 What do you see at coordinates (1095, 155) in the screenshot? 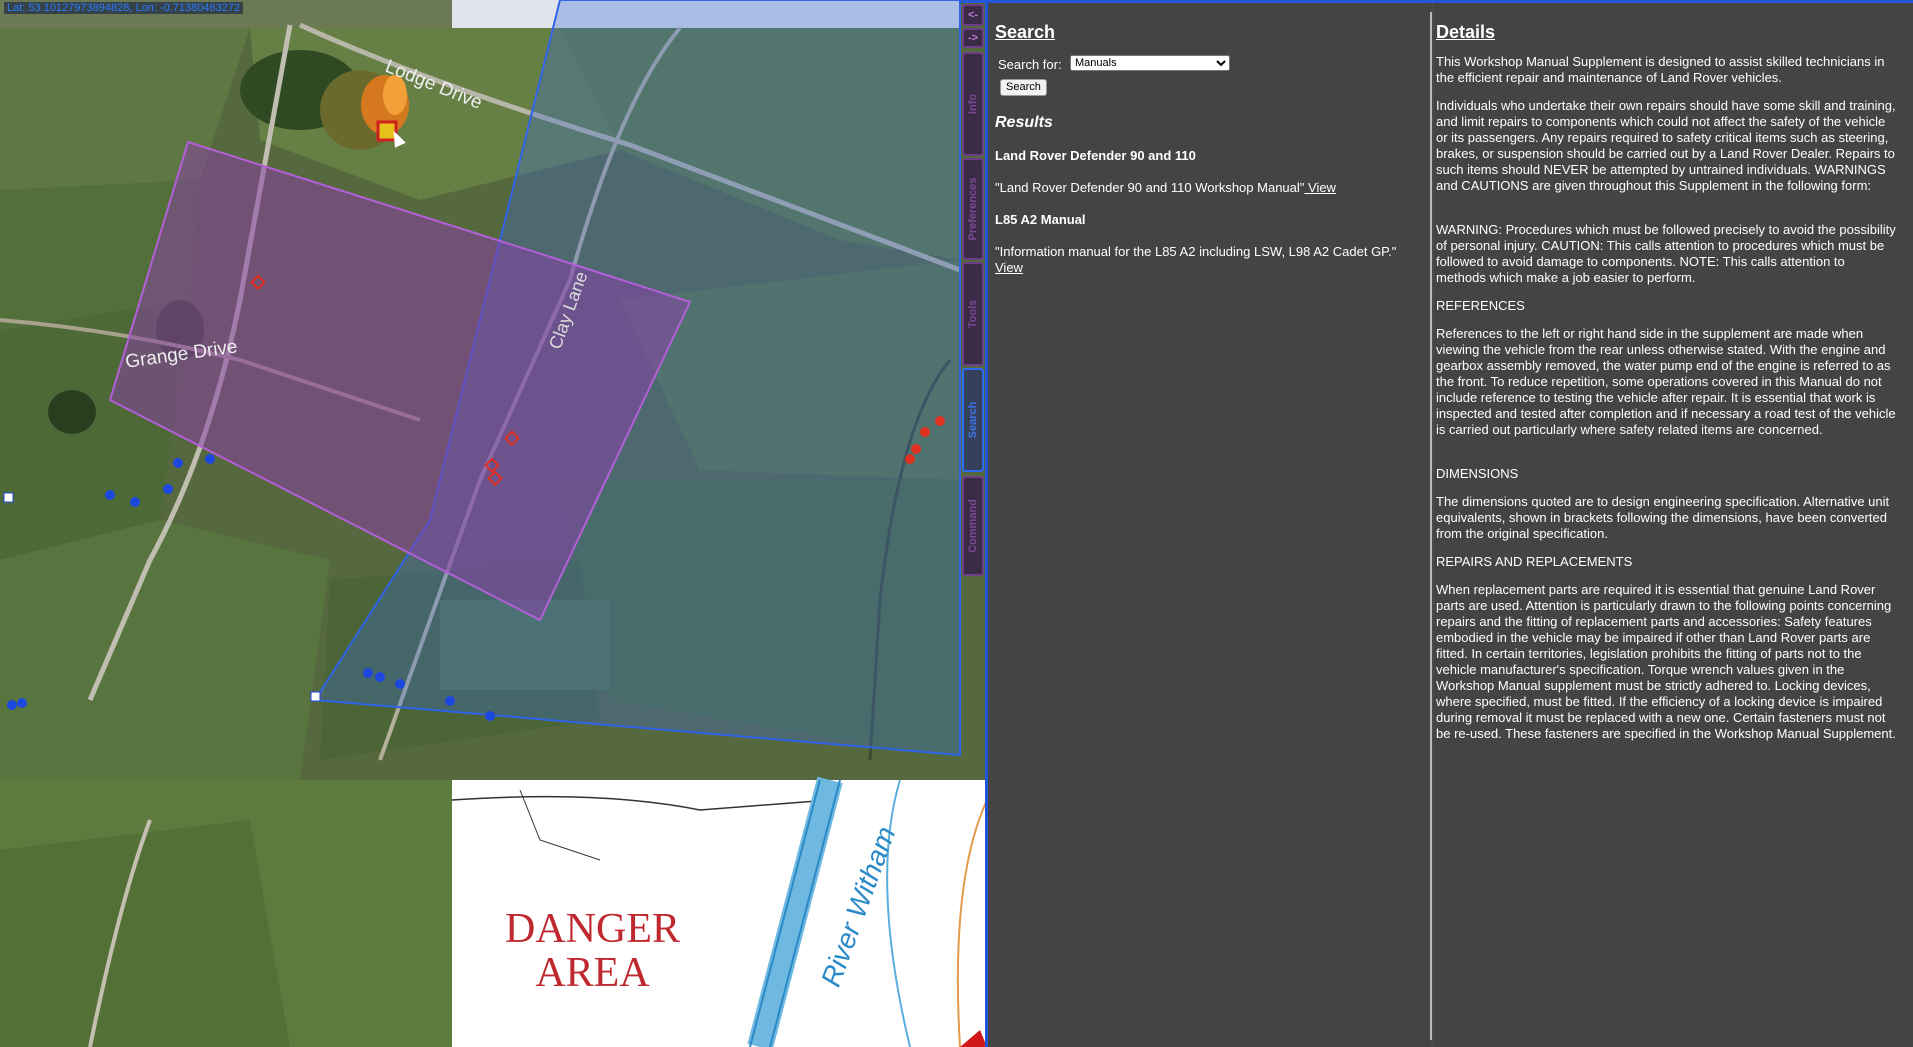
I see `result-1-title: Land Rover Defender 90 and 110` at bounding box center [1095, 155].